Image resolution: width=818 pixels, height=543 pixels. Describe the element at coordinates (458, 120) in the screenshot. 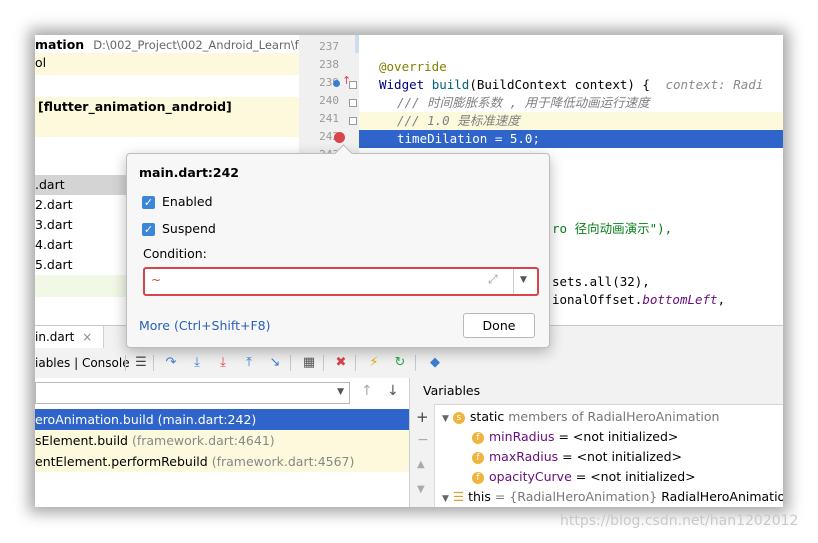

I see `code-comment: /// 1.0 是标准速度` at that location.